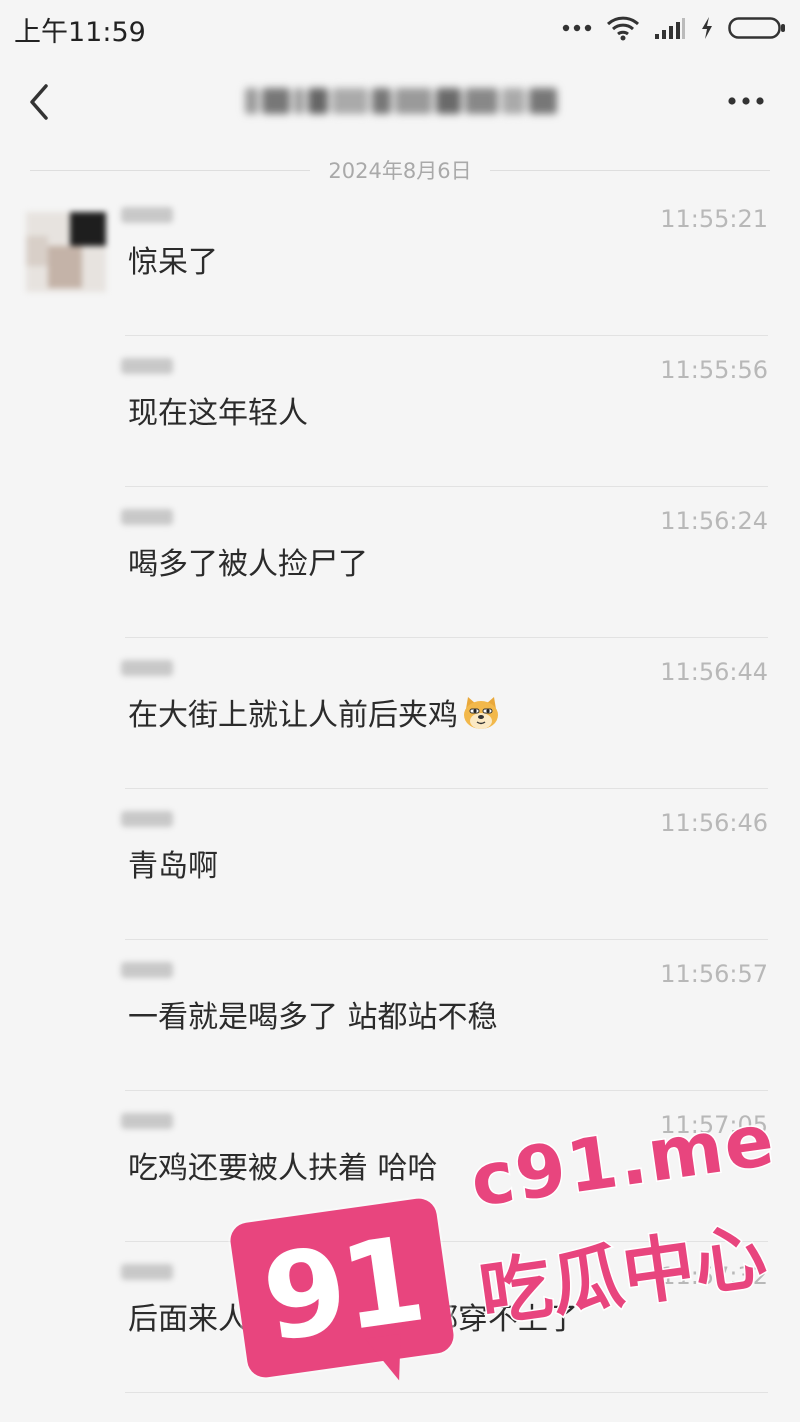 The image size is (800, 1422). What do you see at coordinates (66, 252) in the screenshot?
I see `sender-avatar` at bounding box center [66, 252].